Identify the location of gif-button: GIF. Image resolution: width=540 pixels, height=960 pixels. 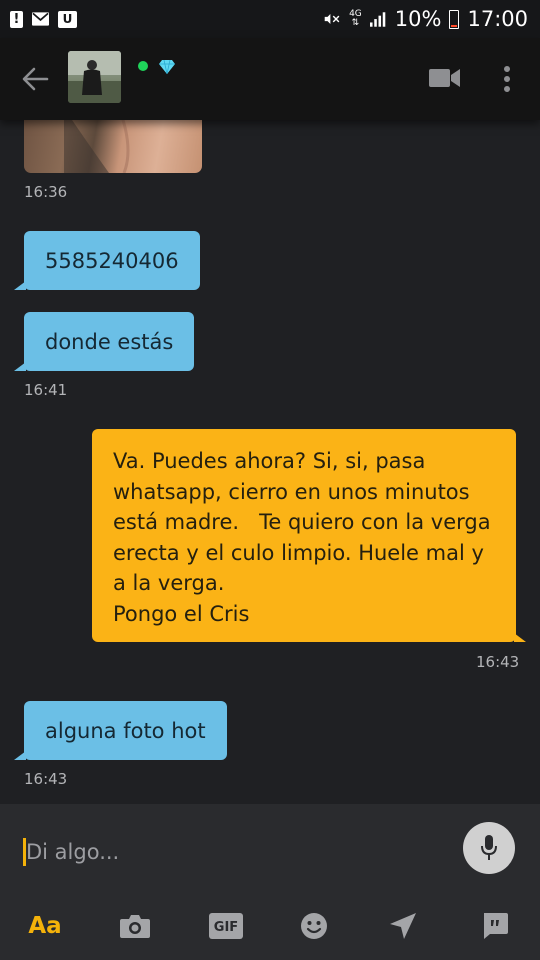
(226, 926).